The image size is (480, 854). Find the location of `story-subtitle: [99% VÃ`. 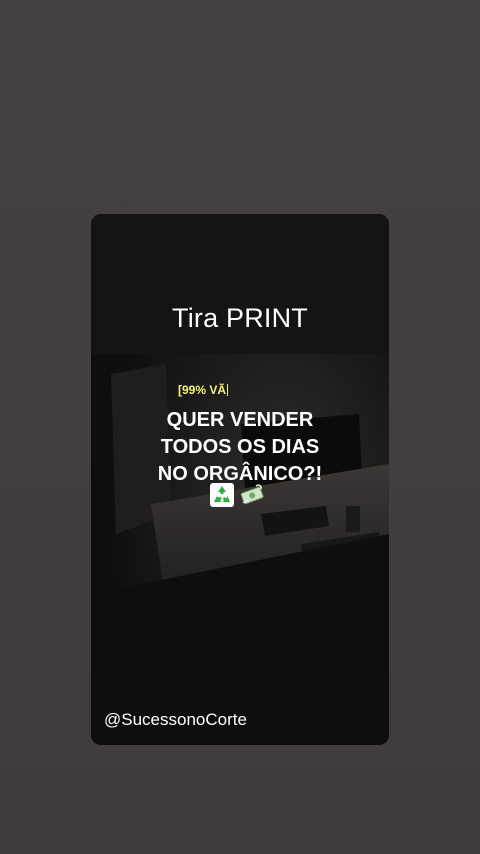

story-subtitle: [99% VÃ is located at coordinates (203, 390).